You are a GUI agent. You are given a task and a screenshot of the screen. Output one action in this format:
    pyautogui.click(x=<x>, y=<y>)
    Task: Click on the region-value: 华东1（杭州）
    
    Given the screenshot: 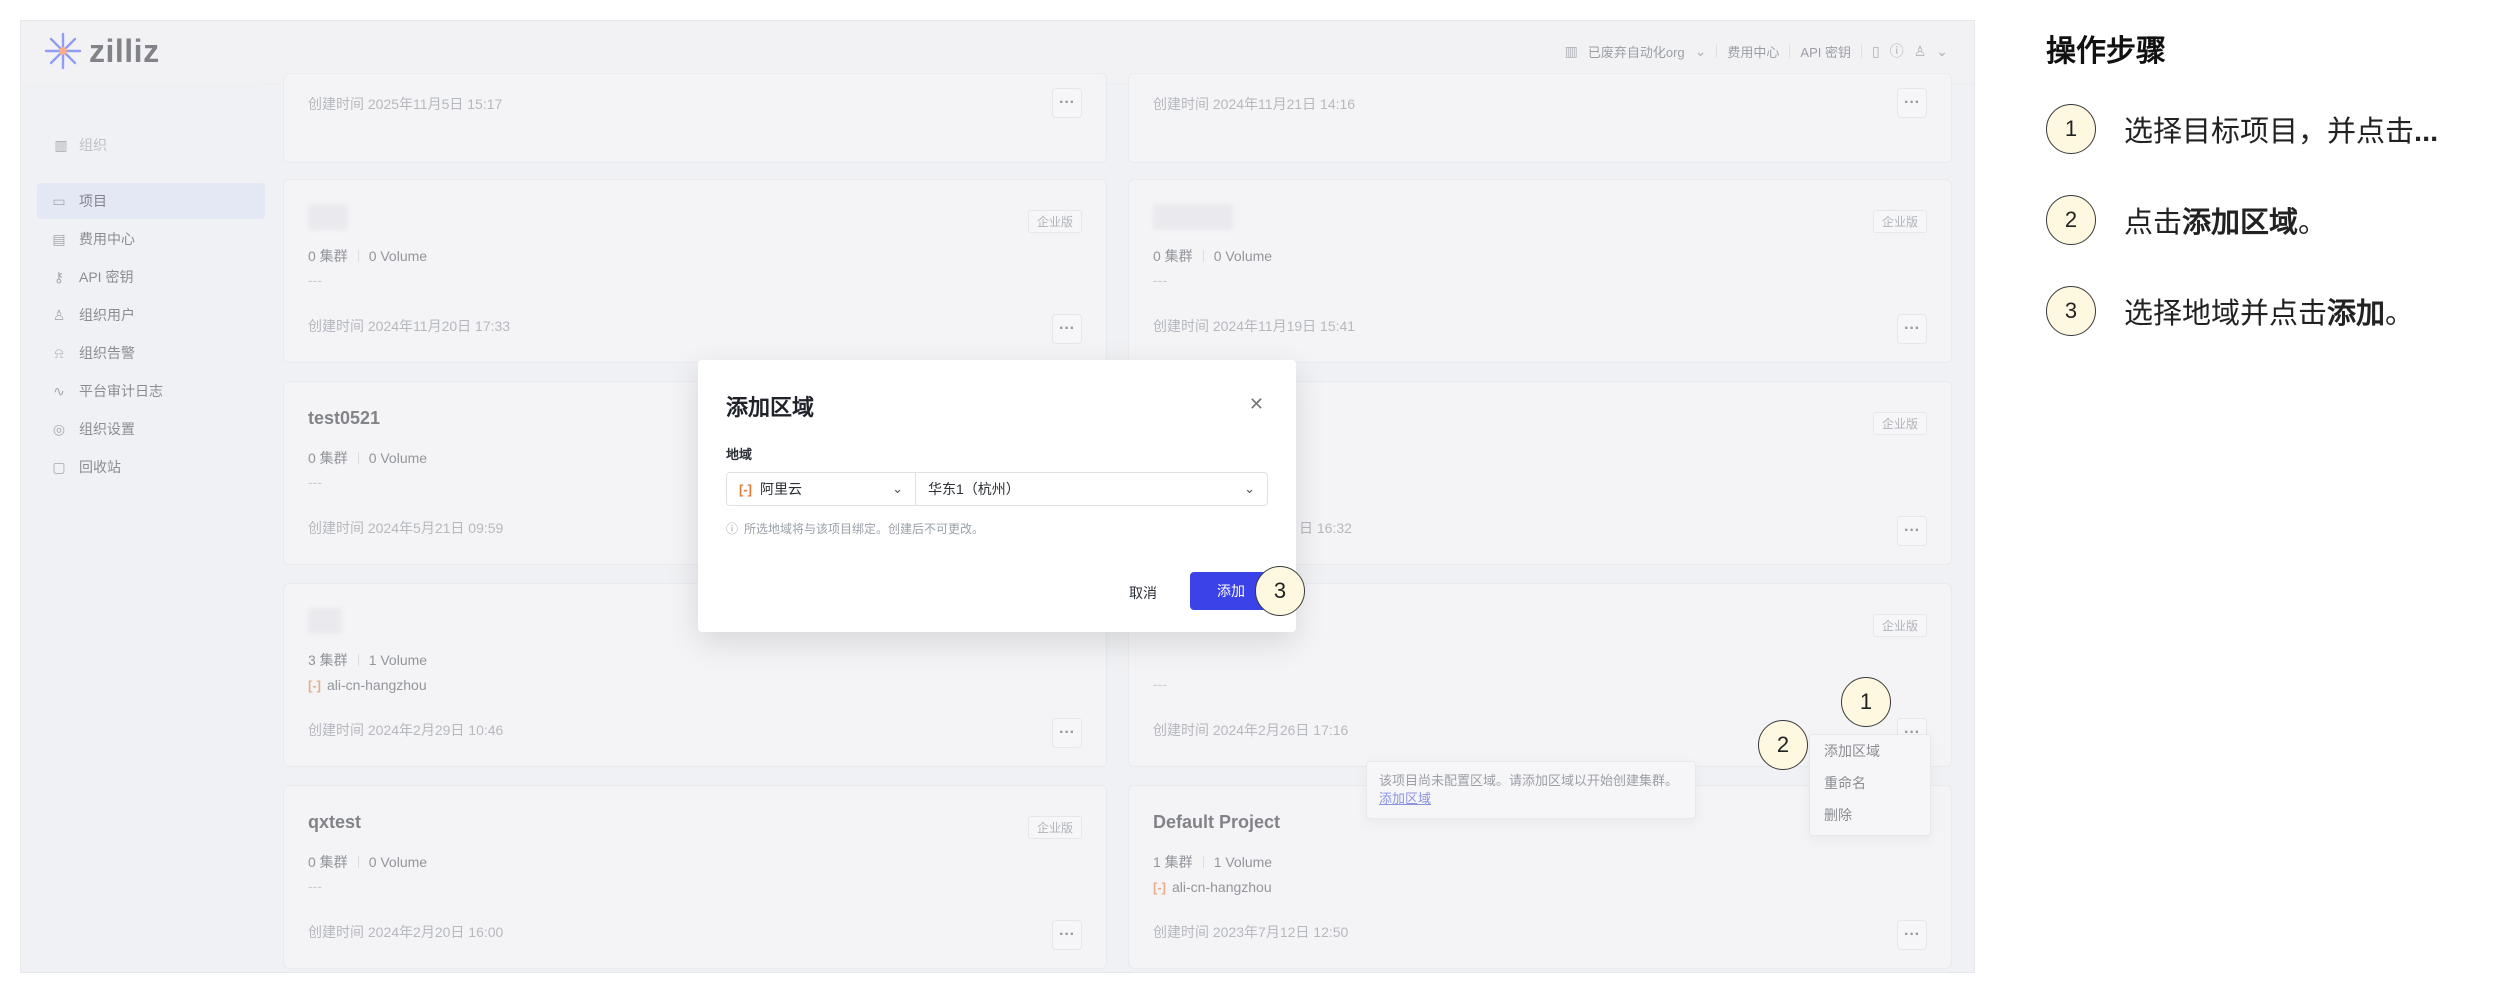 What is the action you would take?
    pyautogui.click(x=974, y=489)
    